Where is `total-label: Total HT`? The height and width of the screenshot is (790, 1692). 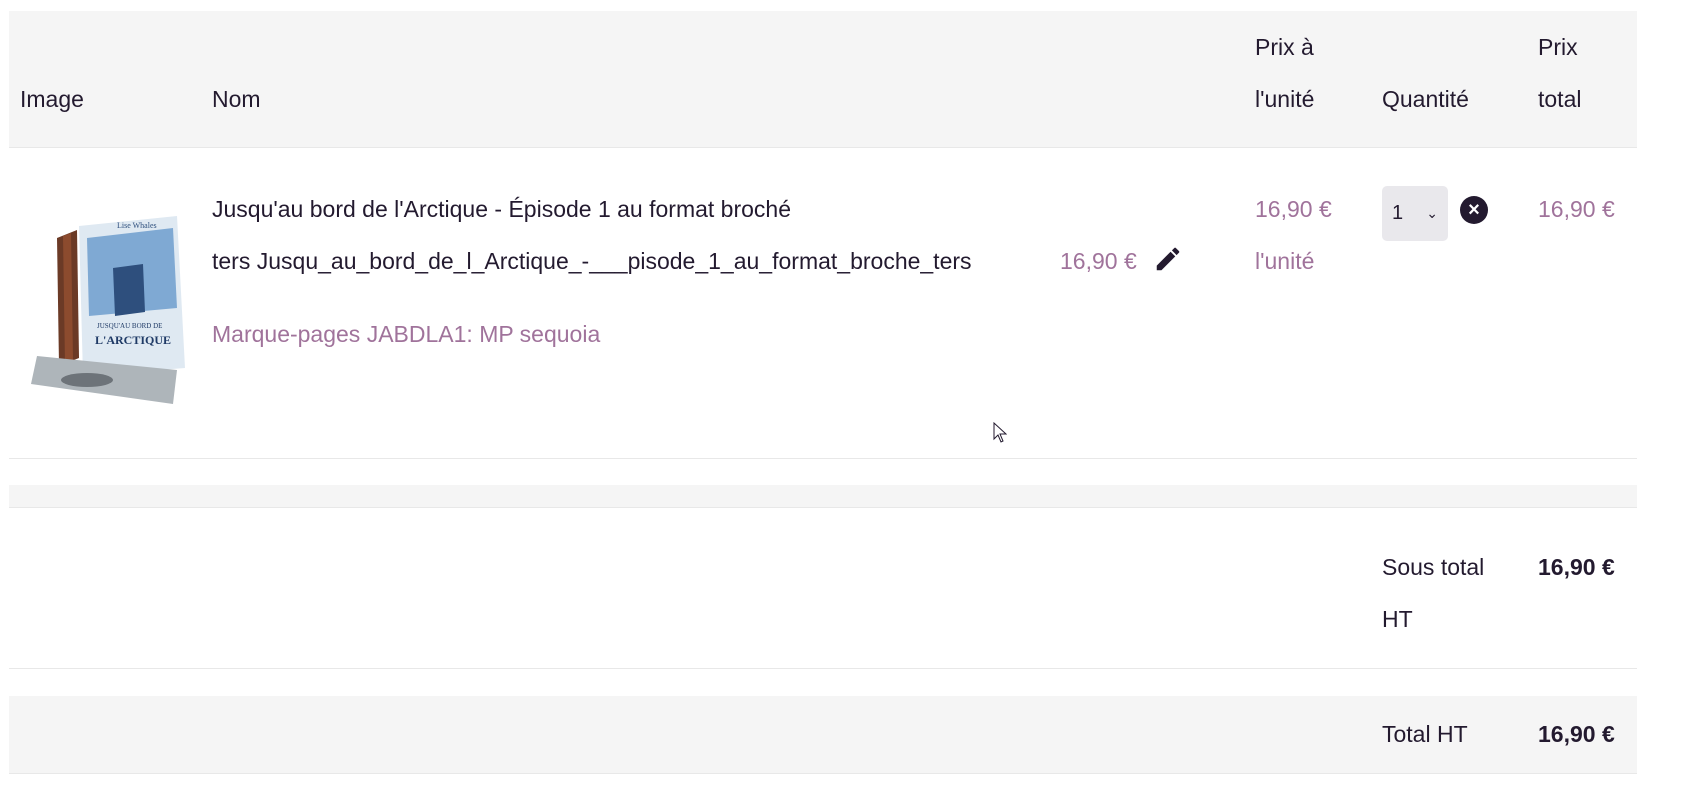 total-label: Total HT is located at coordinates (1425, 734).